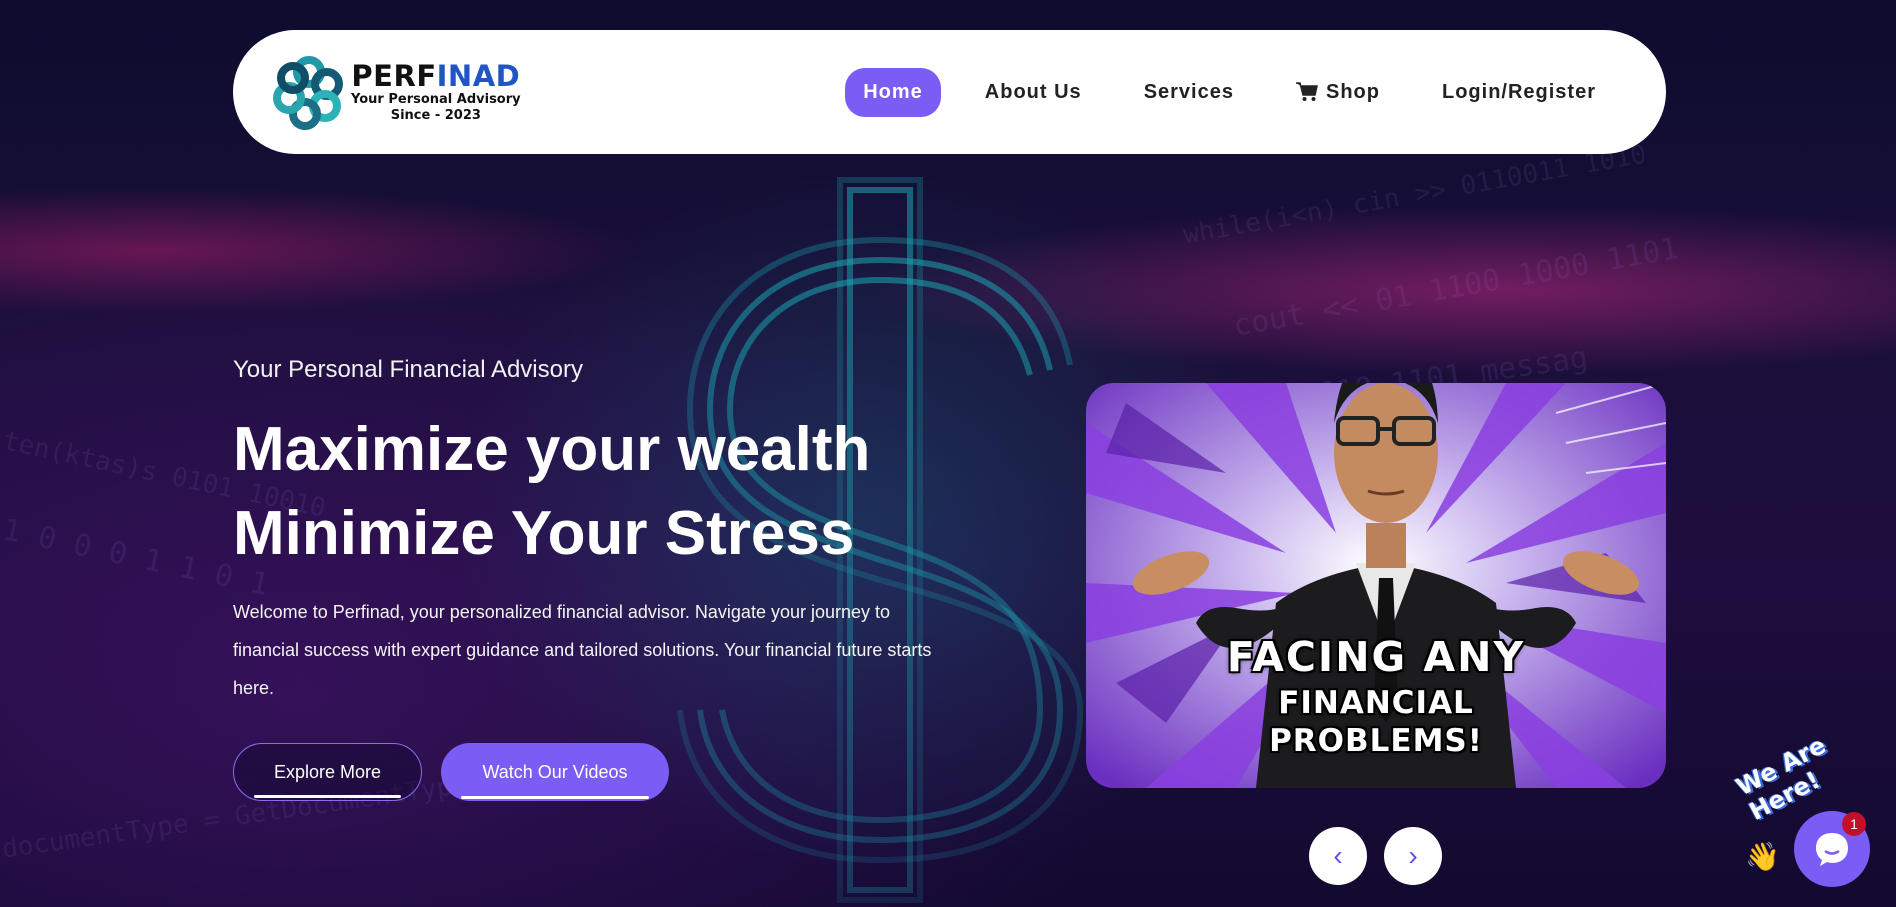  I want to click on slider-next-button: ›, so click(1413, 856).